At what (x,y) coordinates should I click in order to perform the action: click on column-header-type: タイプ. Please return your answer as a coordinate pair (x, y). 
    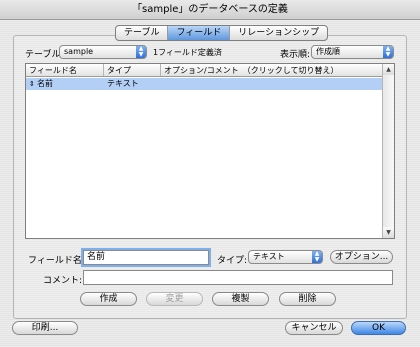
    Looking at the image, I should click on (132, 70).